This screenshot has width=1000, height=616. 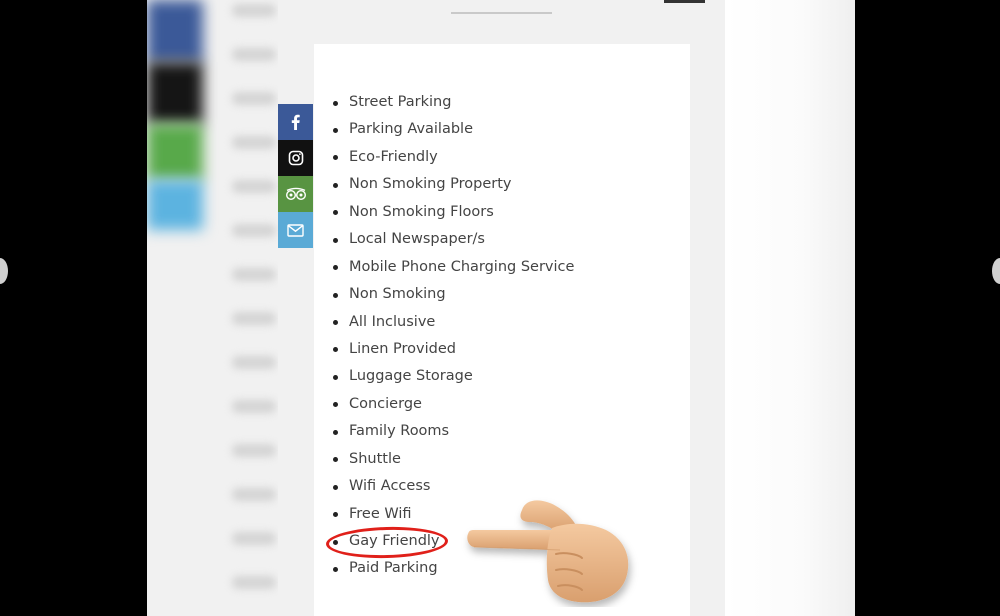 I want to click on right-panel, so click(x=790, y=308).